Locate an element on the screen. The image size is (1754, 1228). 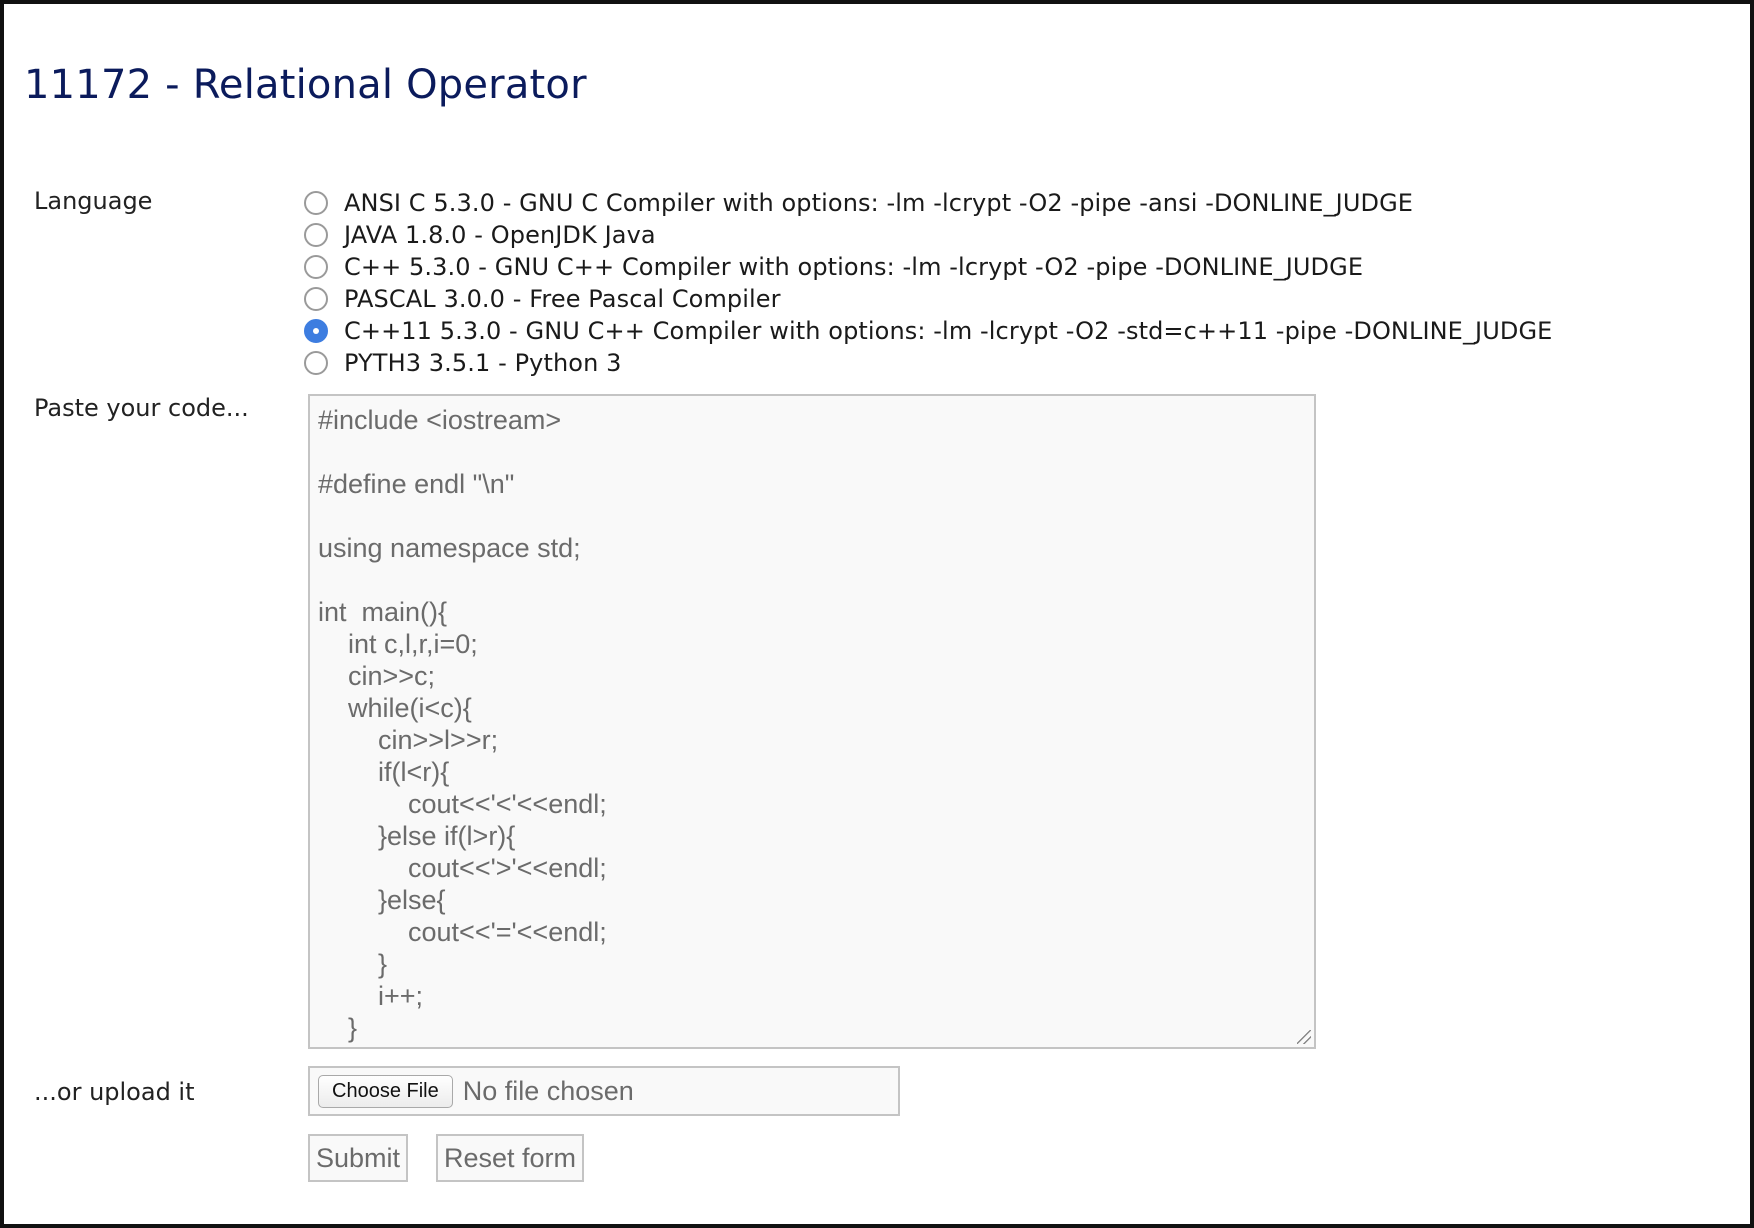
radio-pascal is located at coordinates (316, 299).